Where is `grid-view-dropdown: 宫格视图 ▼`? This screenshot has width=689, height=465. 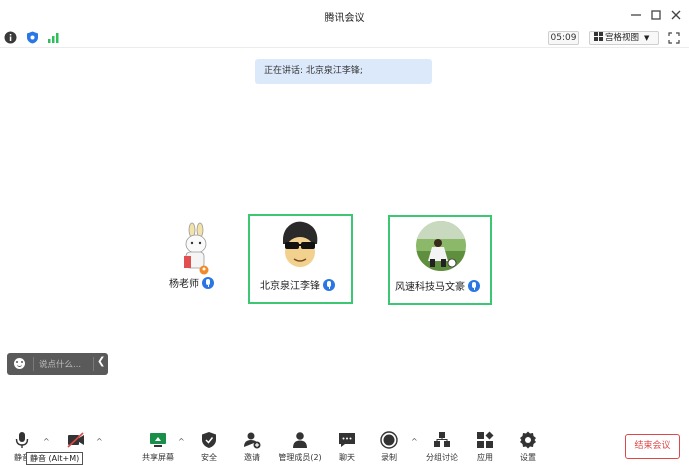 grid-view-dropdown: 宫格视图 ▼ is located at coordinates (624, 38).